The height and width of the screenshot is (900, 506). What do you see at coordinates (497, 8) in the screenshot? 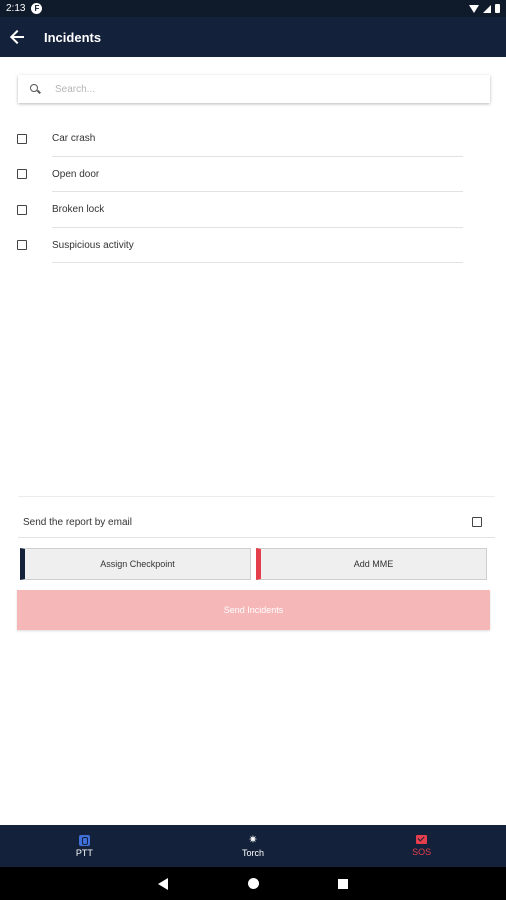
I see `battery-icon` at bounding box center [497, 8].